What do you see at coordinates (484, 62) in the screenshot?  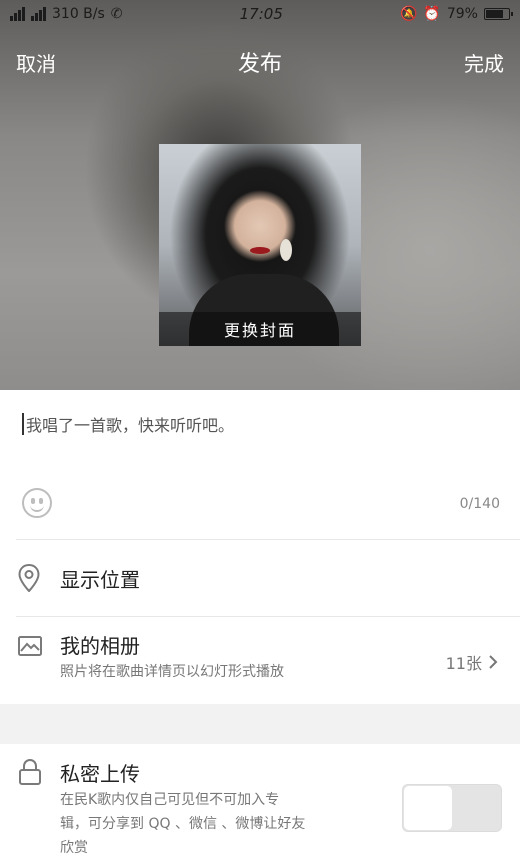 I see `done-button: 完成` at bounding box center [484, 62].